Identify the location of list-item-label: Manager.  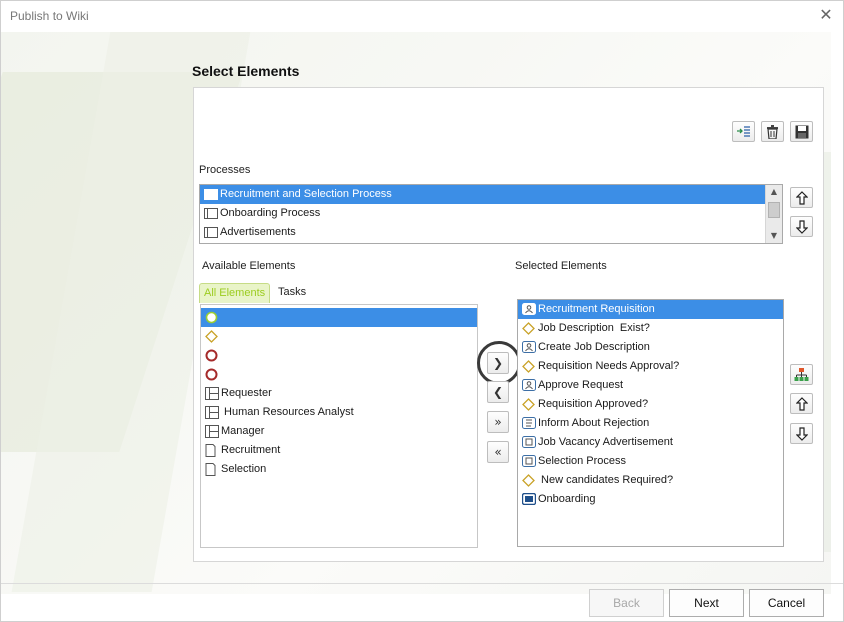
(243, 431).